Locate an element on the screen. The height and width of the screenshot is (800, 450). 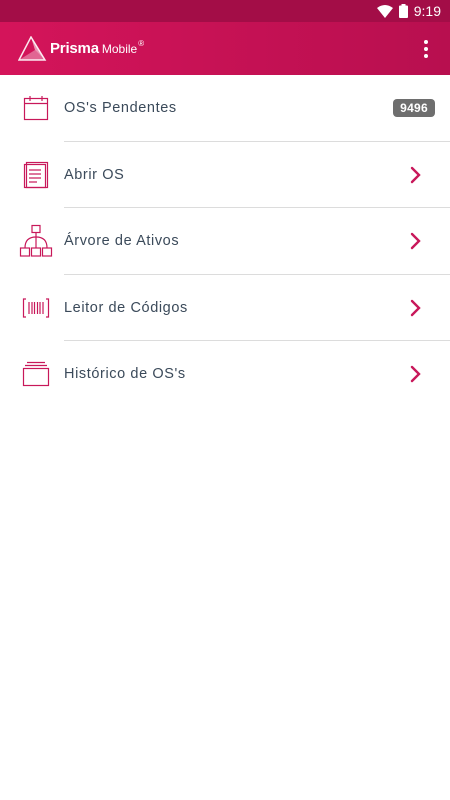
menu-item-arvore-de-ativos: Árvore de Ativos is located at coordinates (225, 241).